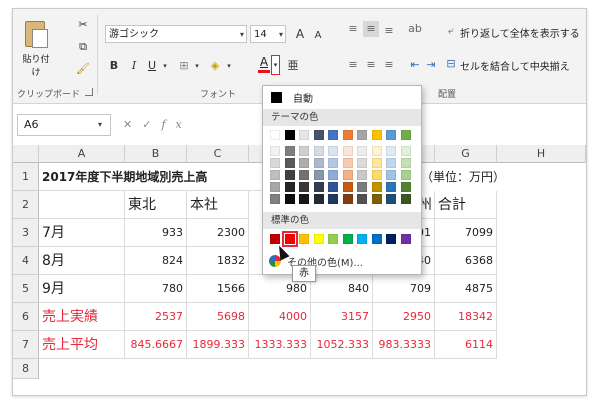  What do you see at coordinates (404, 345) in the screenshot?
I see `average-cell: 983.3333` at bounding box center [404, 345].